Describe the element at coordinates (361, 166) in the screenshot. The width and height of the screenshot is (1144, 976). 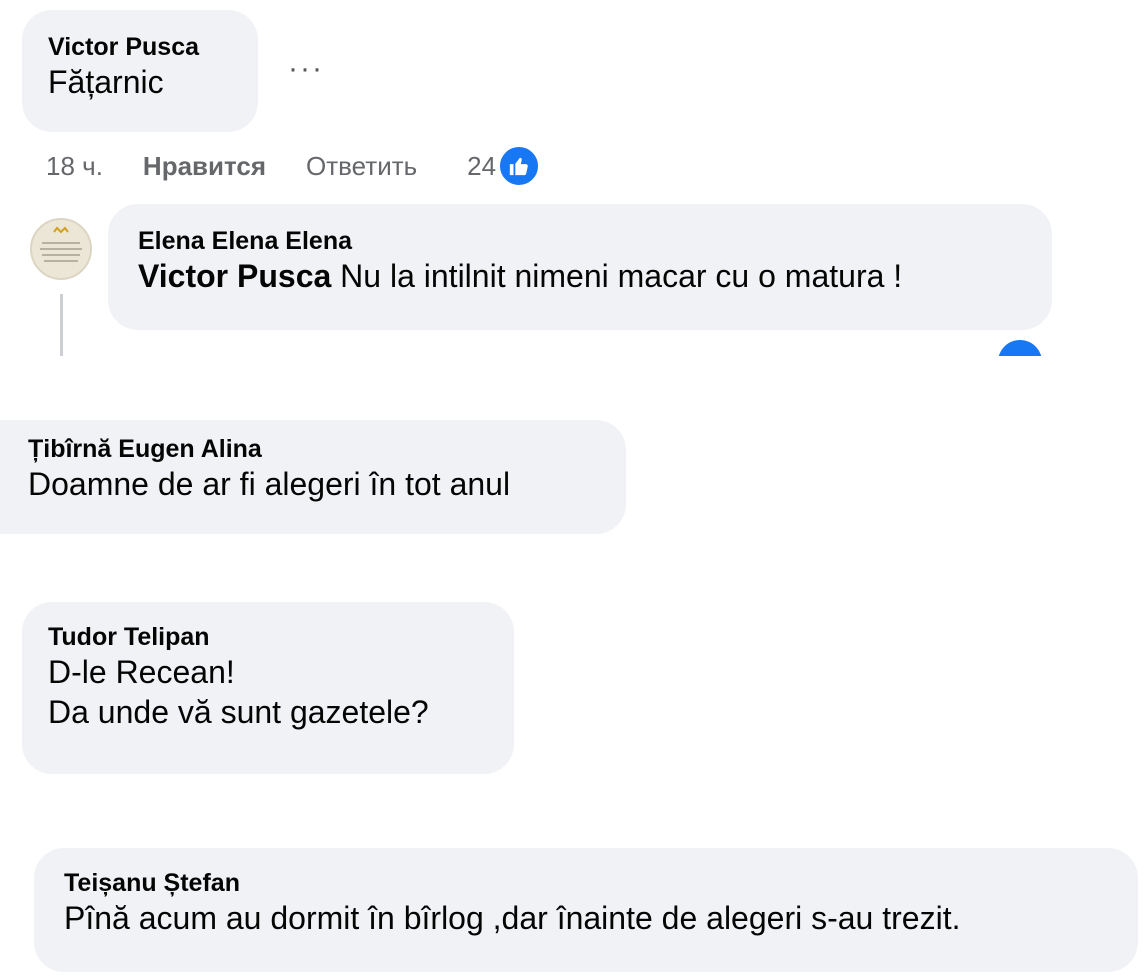
I see `reply-button: Ответить` at that location.